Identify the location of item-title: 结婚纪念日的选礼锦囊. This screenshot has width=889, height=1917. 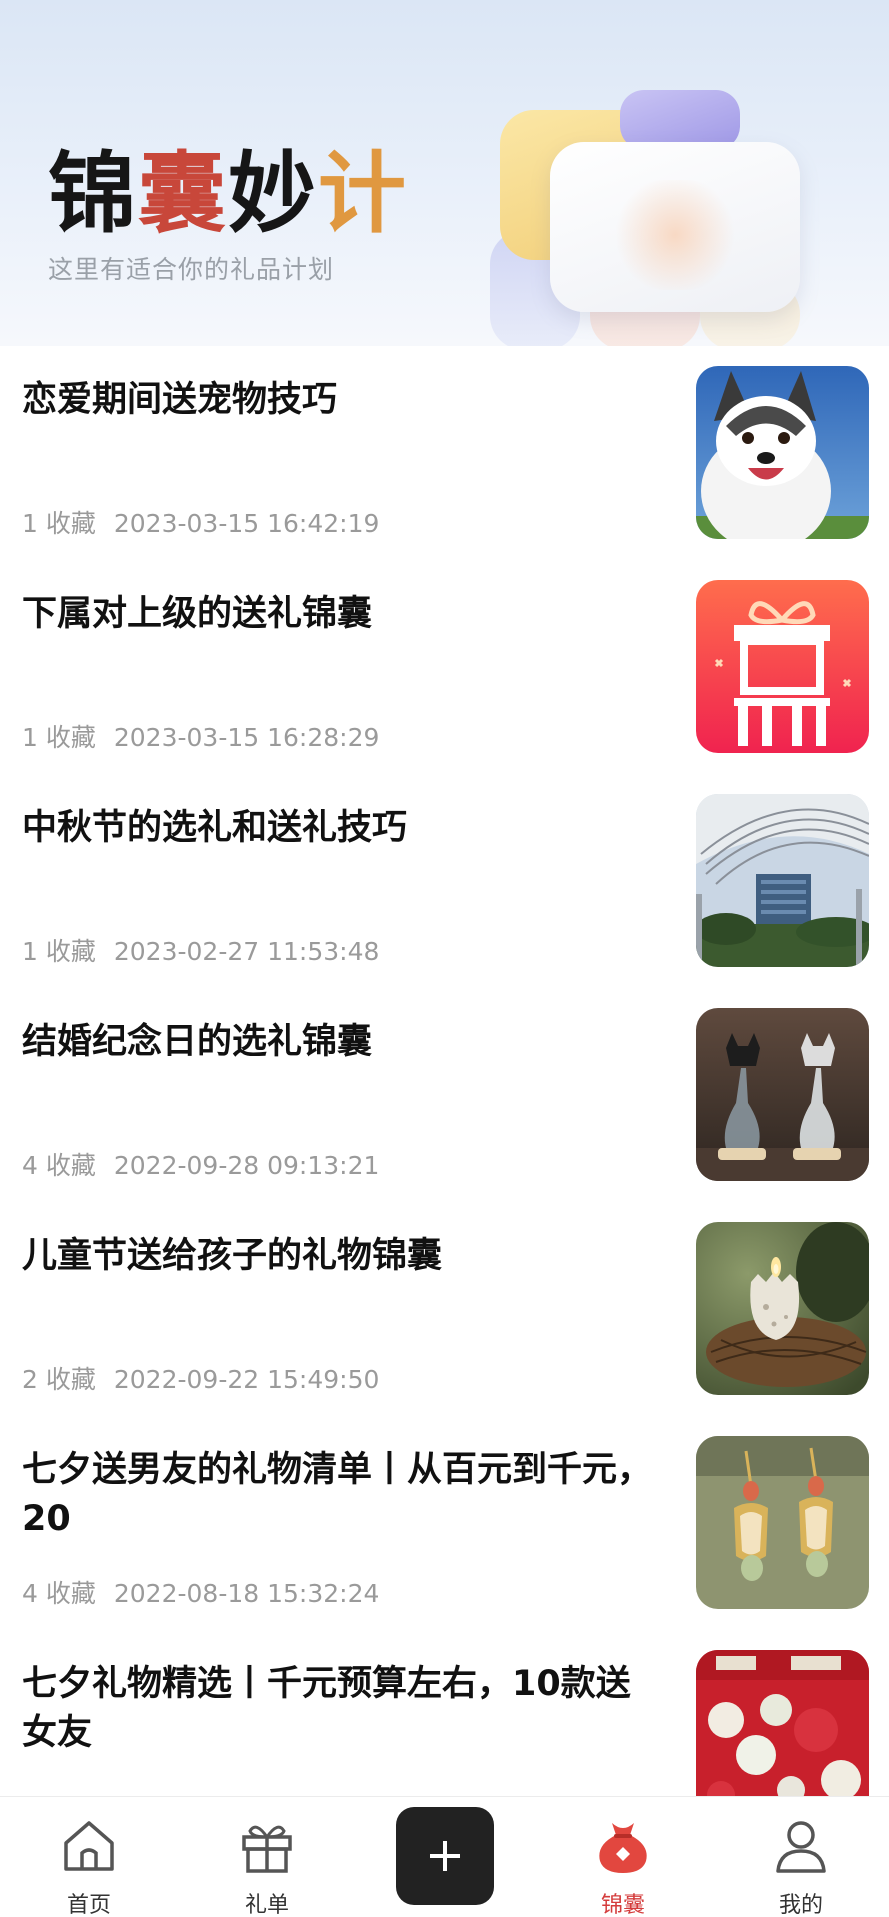
(197, 1042).